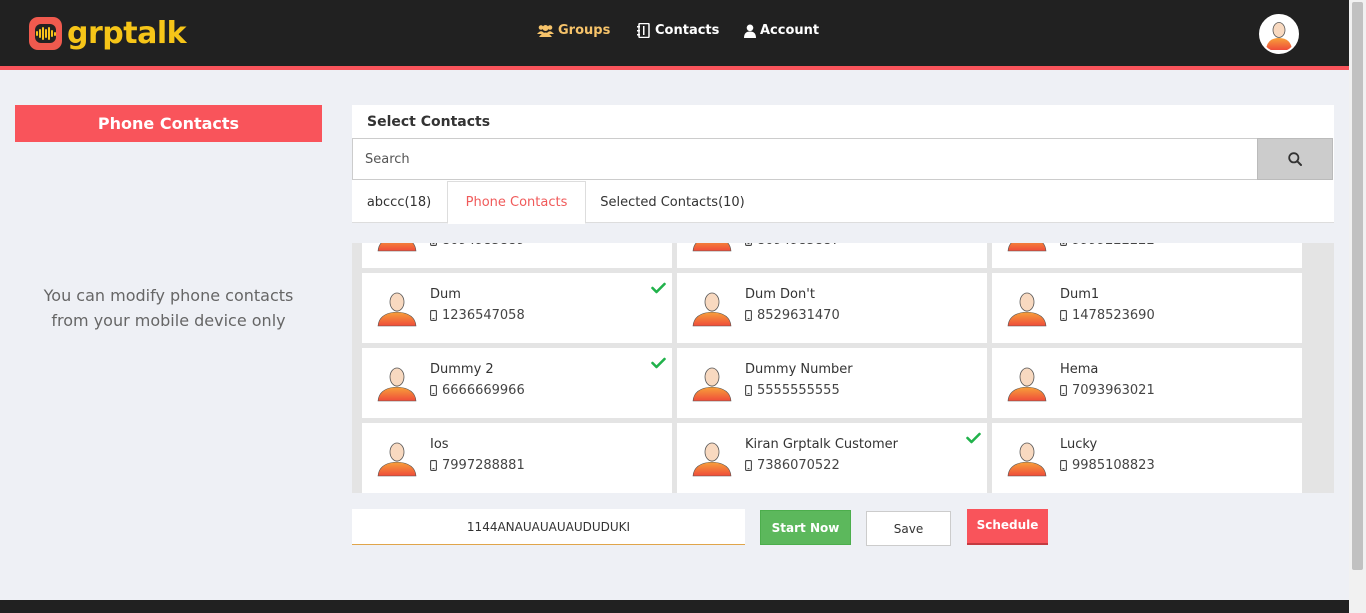 The width and height of the screenshot is (1366, 613). What do you see at coordinates (798, 315) in the screenshot?
I see `contact-phone-number: 8529631470` at bounding box center [798, 315].